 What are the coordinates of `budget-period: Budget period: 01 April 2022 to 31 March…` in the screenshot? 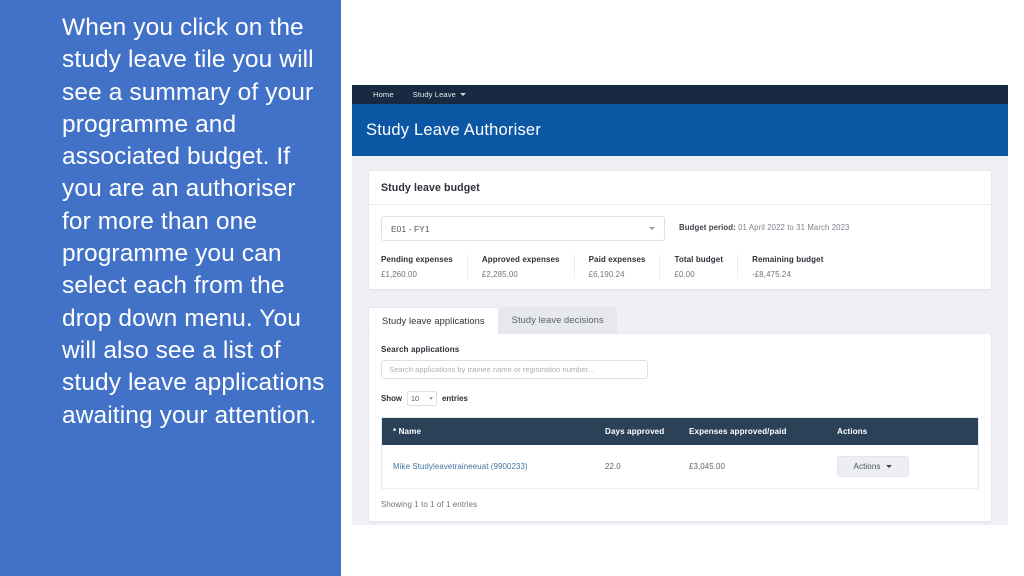 It's located at (764, 224).